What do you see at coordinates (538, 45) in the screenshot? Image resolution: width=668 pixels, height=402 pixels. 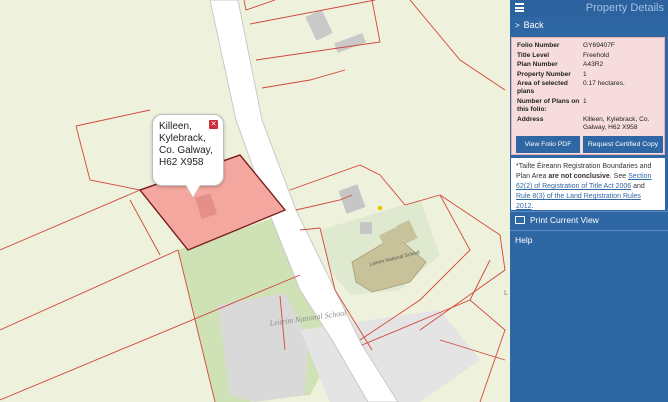 I see `detail-key: Folio Number` at bounding box center [538, 45].